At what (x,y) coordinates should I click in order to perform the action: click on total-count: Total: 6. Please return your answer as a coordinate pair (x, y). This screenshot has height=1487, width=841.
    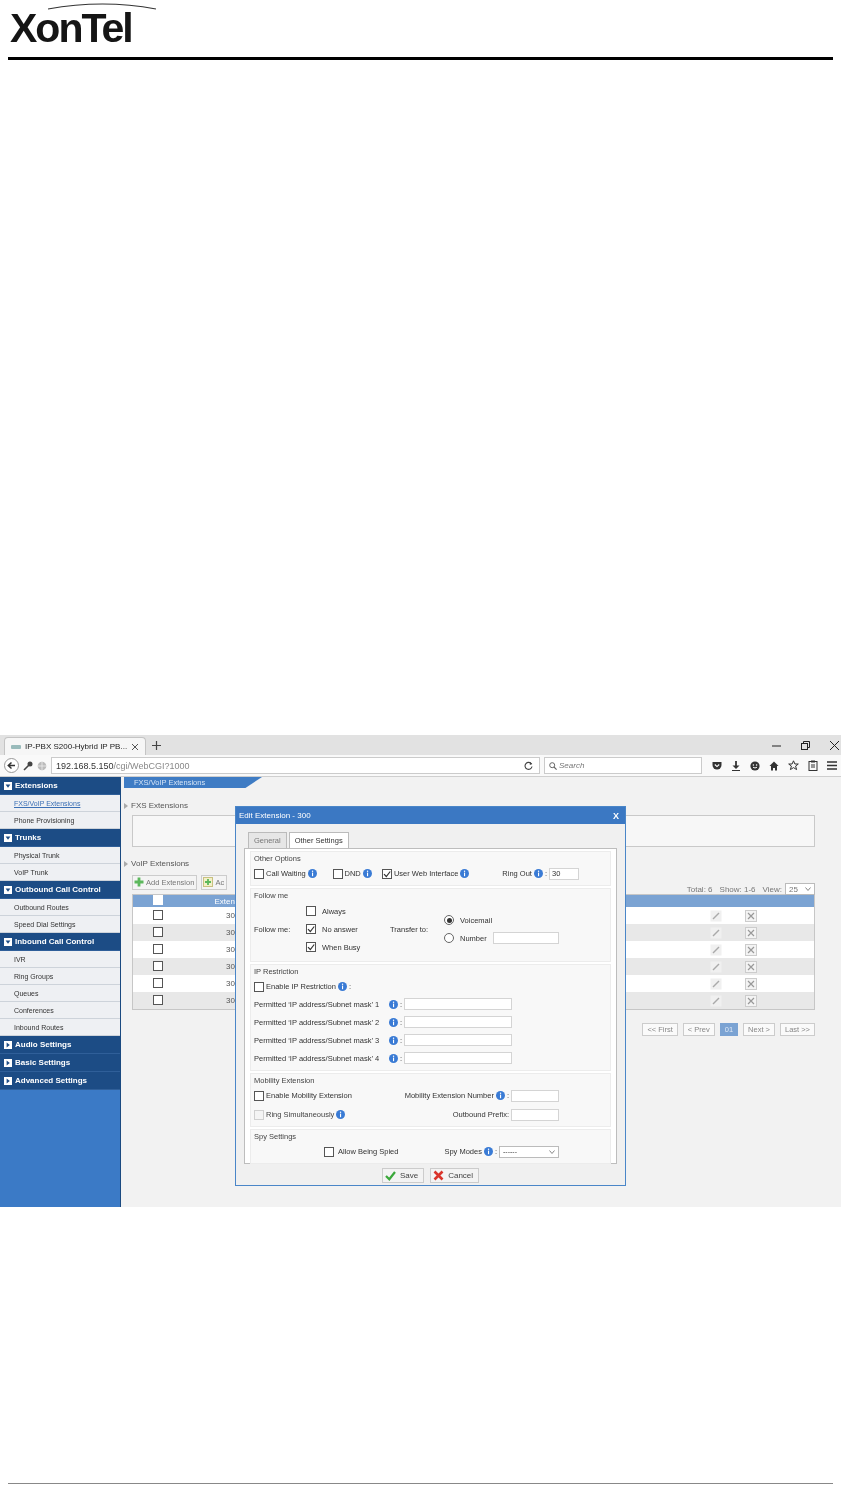
    Looking at the image, I should click on (699, 889).